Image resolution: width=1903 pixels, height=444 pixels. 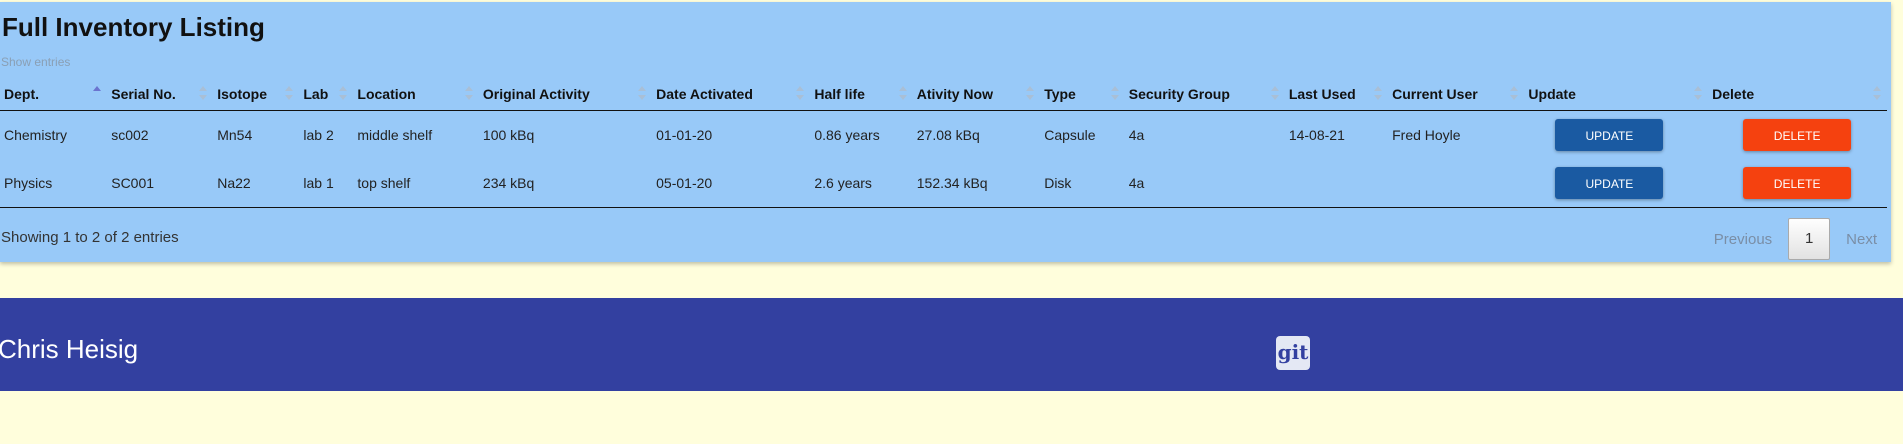 What do you see at coordinates (1861, 239) in the screenshot?
I see `next-page-button: Next` at bounding box center [1861, 239].